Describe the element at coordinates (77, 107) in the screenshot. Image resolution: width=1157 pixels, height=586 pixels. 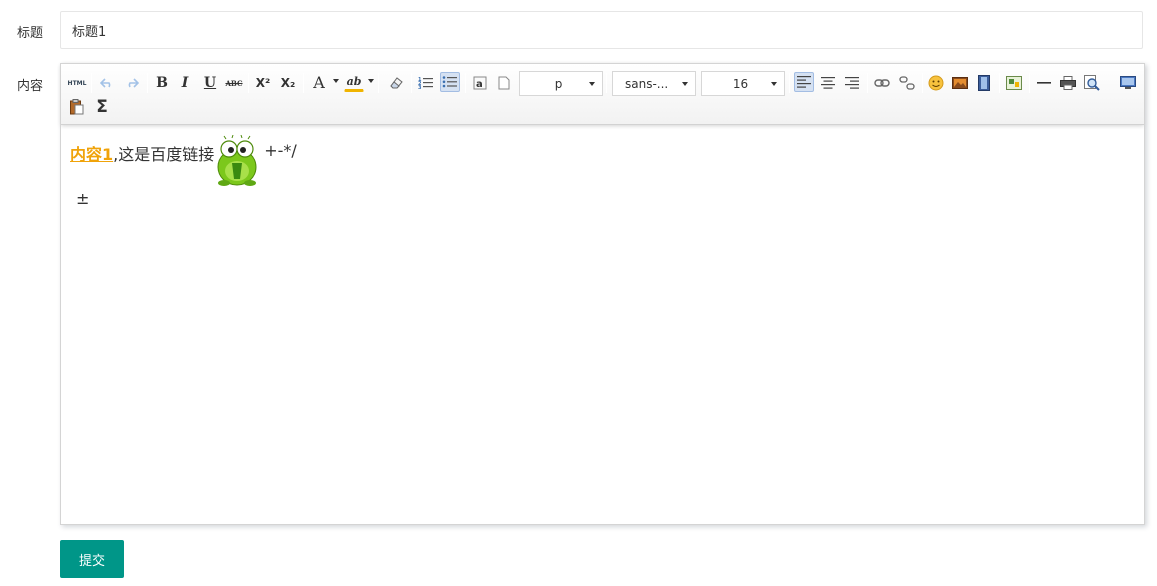
I see `paste-plain-icon` at that location.